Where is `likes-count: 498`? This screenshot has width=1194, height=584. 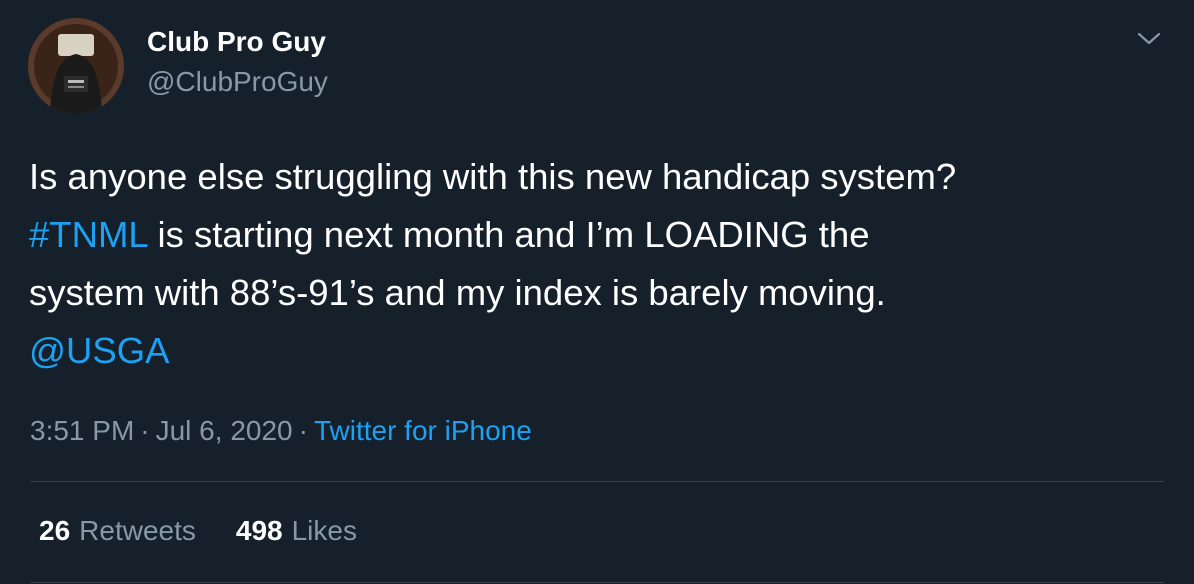 likes-count: 498 is located at coordinates (259, 530).